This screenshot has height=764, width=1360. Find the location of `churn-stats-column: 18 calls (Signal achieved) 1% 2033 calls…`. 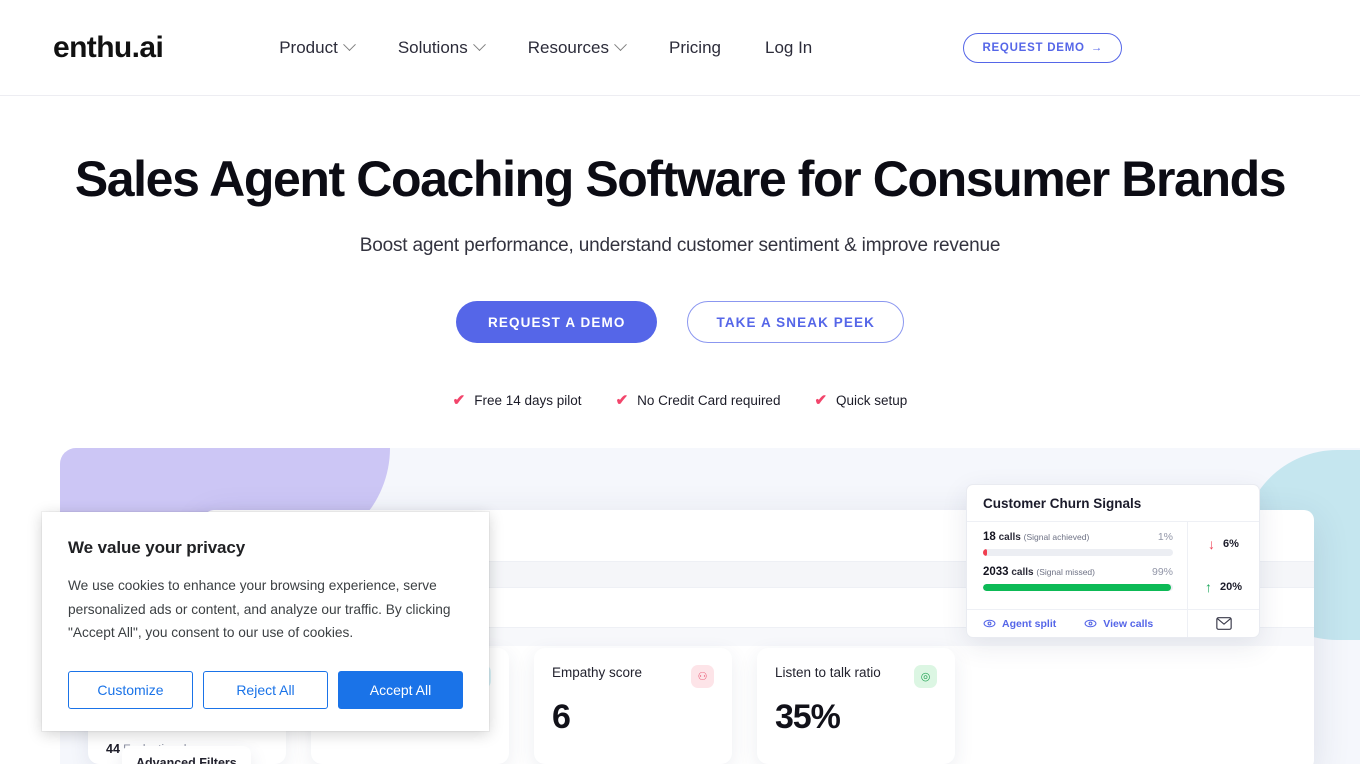

churn-stats-column: 18 calls (Signal achieved) 1% 2033 calls… is located at coordinates (1077, 565).